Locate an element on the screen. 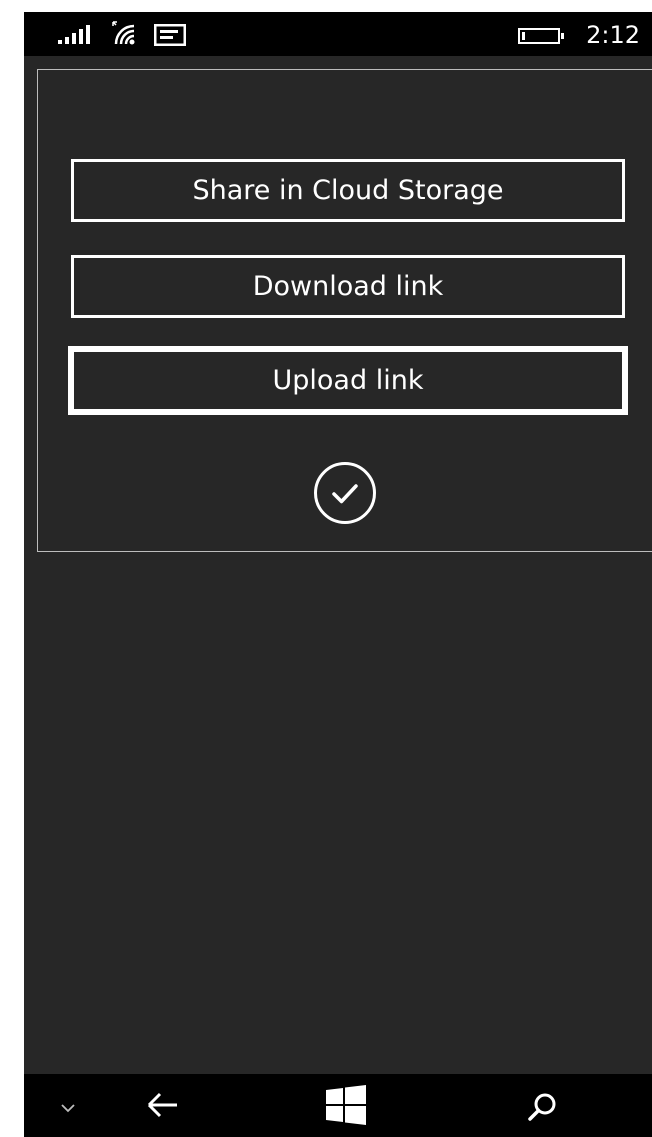  checkmark-circle-icon is located at coordinates (345, 493).